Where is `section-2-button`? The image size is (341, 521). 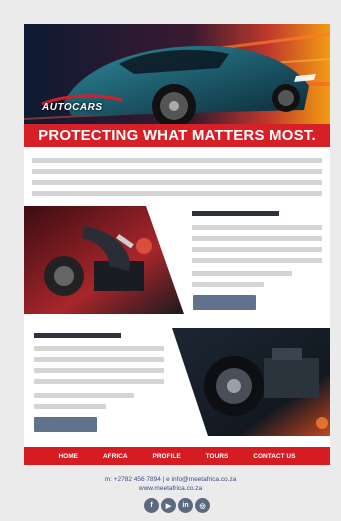 section-2-button is located at coordinates (65, 424).